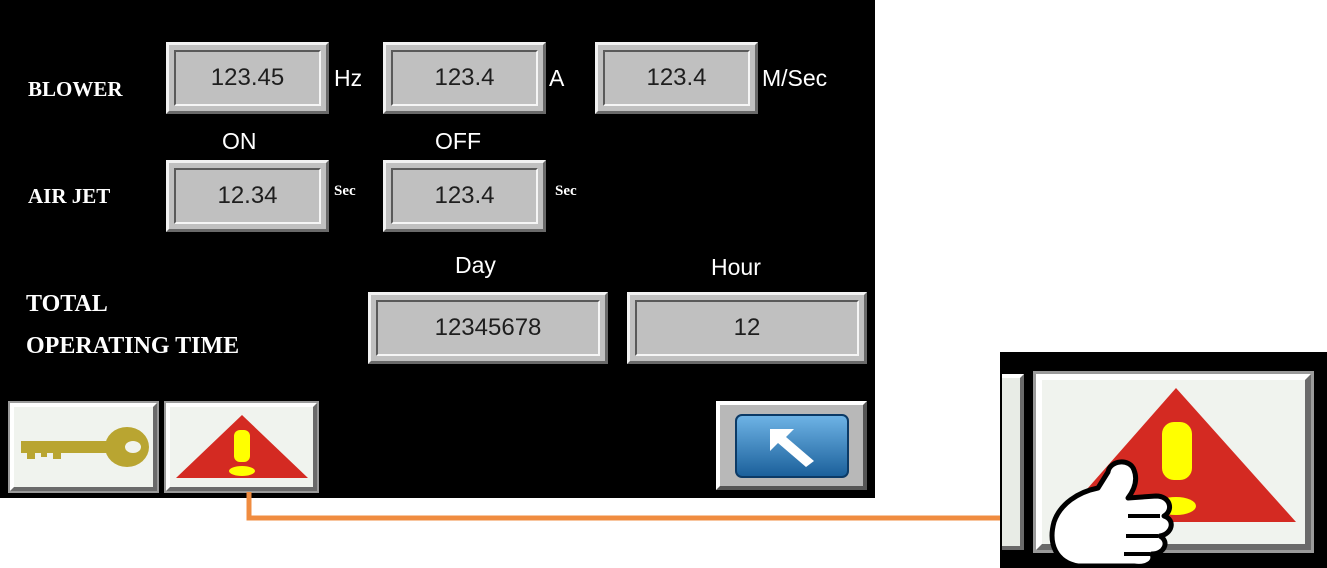  I want to click on zoomed-alarm-inset, so click(1163, 460).